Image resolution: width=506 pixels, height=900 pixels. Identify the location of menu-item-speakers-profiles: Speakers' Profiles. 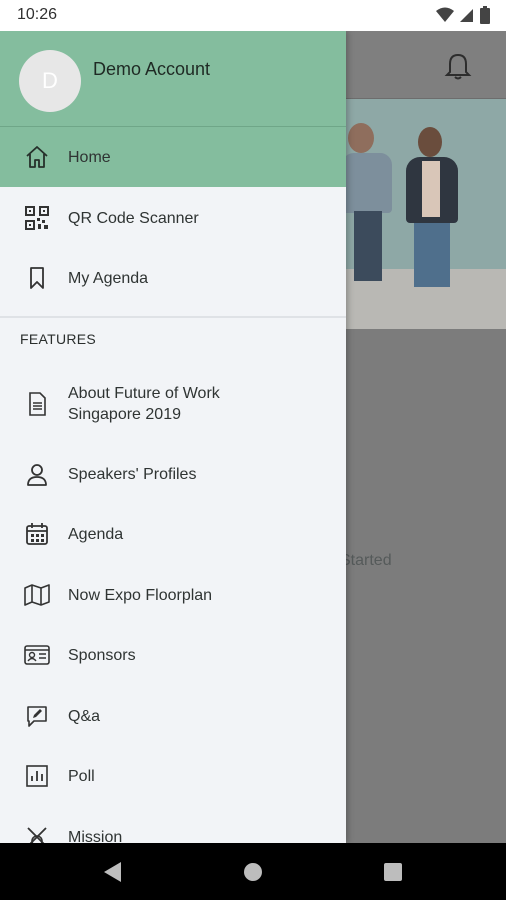
(173, 474).